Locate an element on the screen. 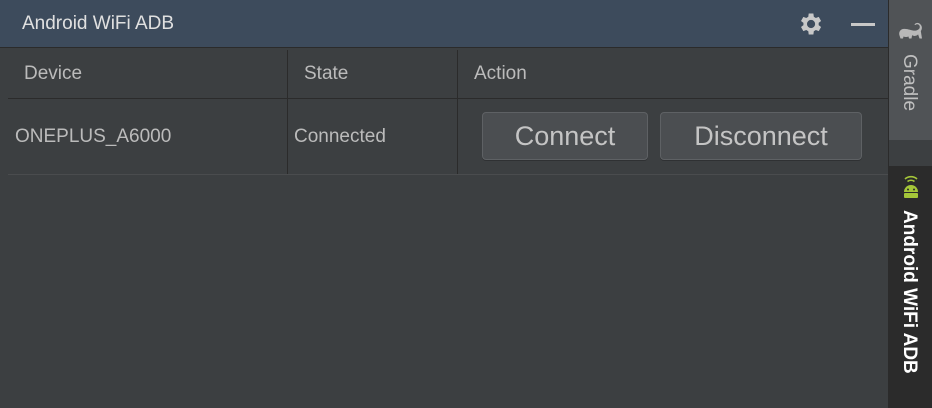 The width and height of the screenshot is (932, 408). android-wifi-icon is located at coordinates (911, 186).